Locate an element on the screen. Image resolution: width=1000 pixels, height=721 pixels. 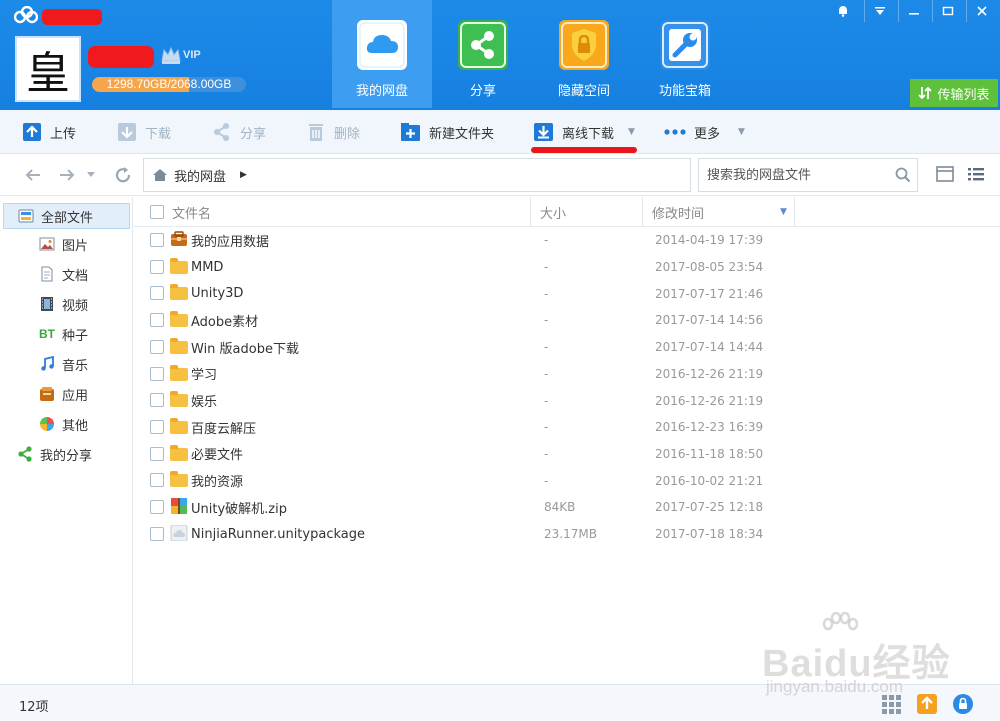
sort-descending-icon: ▼ is located at coordinates (783, 212).